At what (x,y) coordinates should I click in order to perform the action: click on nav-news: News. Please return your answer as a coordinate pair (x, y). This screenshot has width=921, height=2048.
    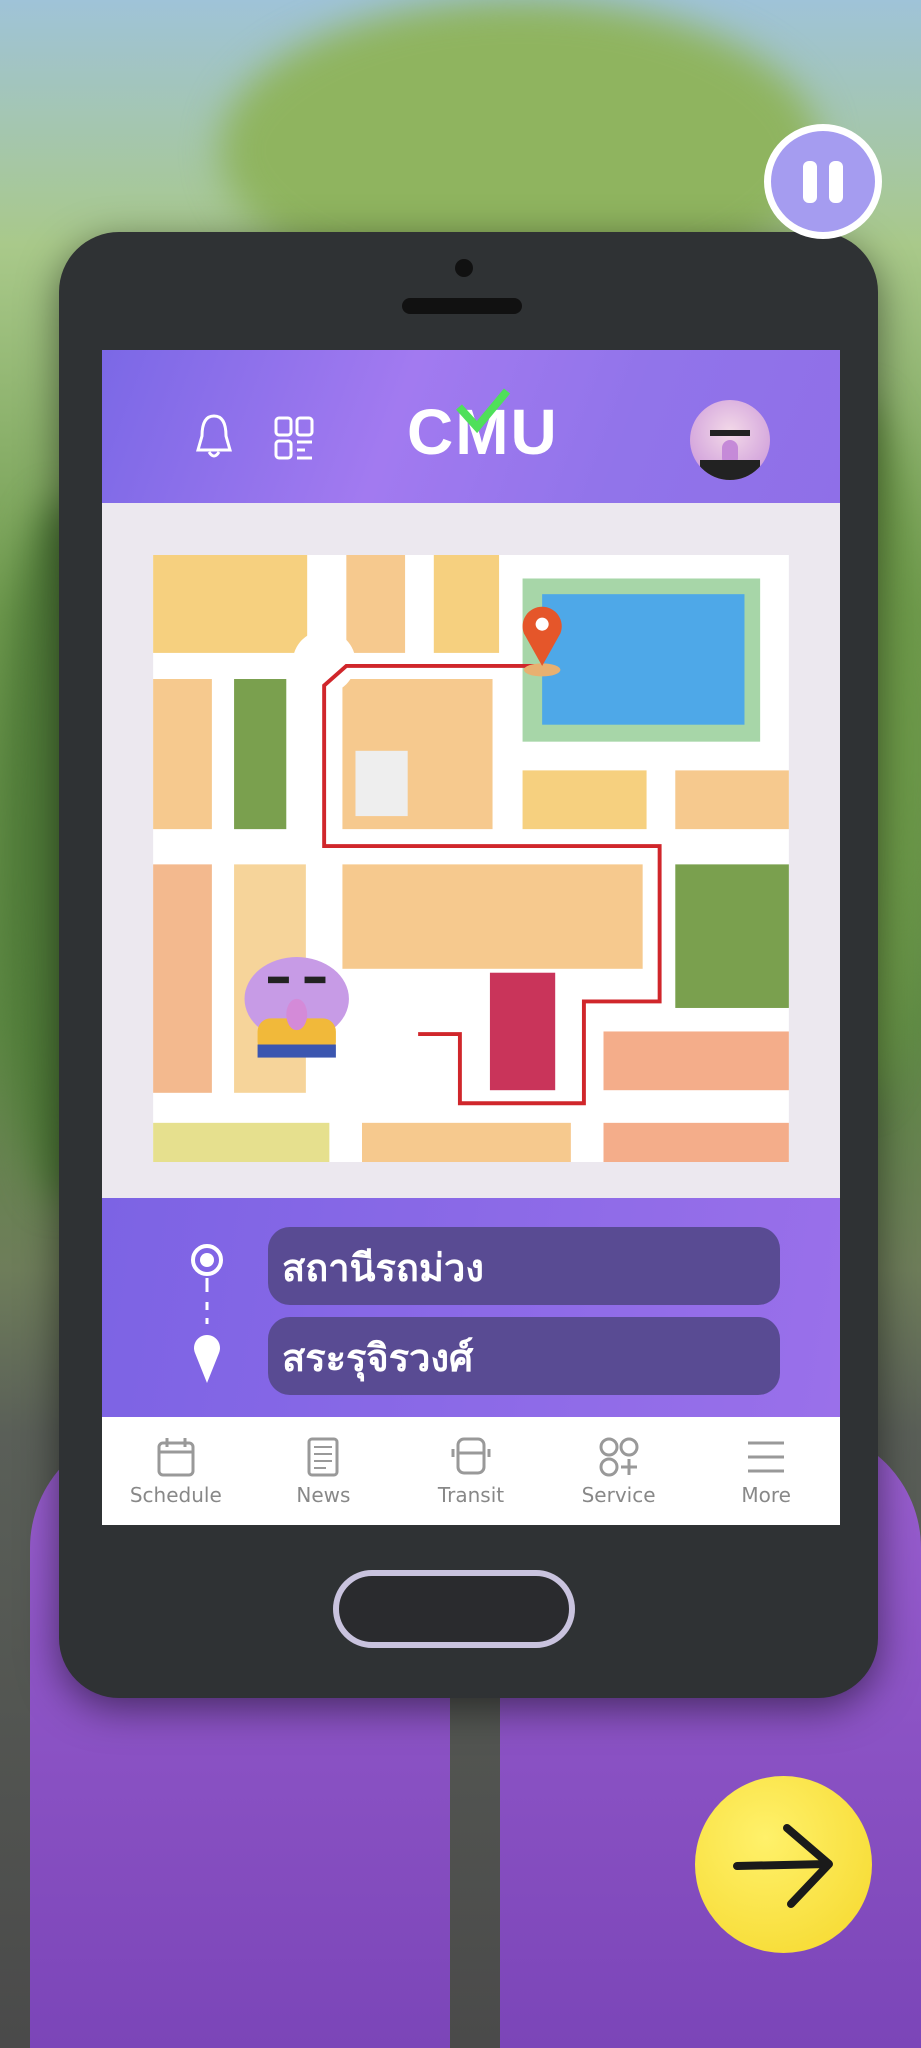
    Looking at the image, I should click on (324, 1471).